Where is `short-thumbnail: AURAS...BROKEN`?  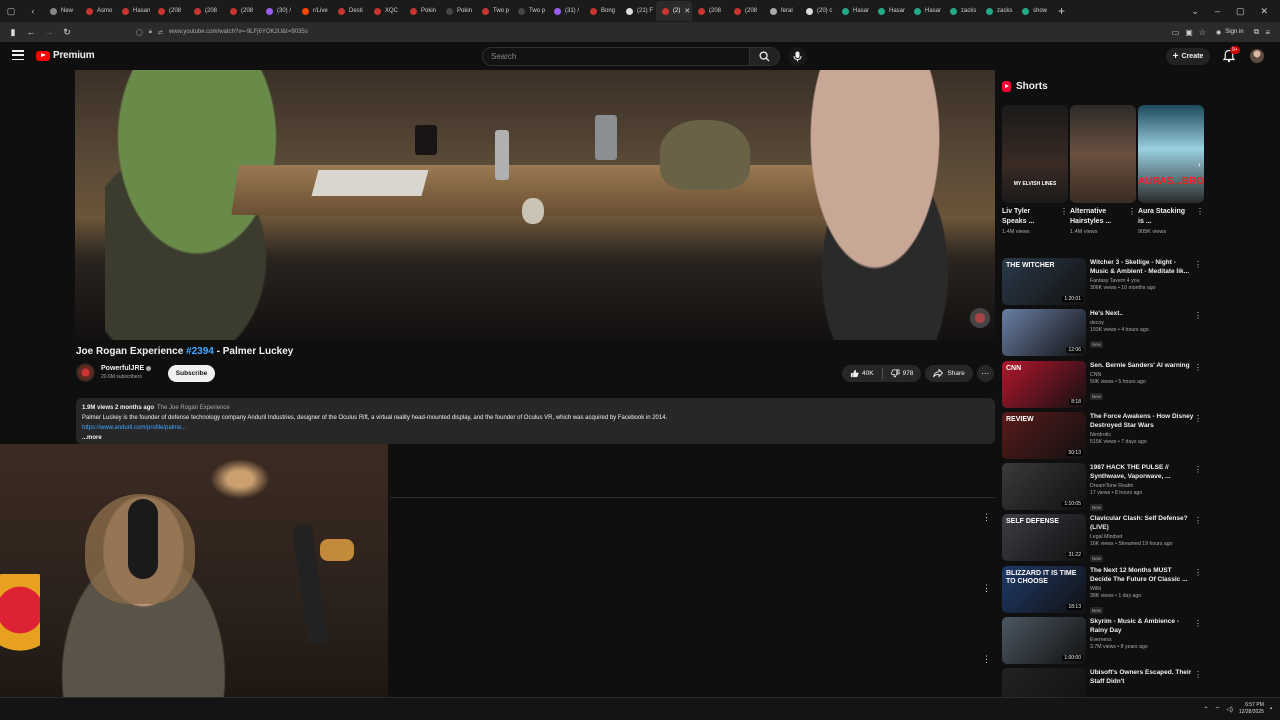 short-thumbnail: AURAS...BROKEN is located at coordinates (1171, 154).